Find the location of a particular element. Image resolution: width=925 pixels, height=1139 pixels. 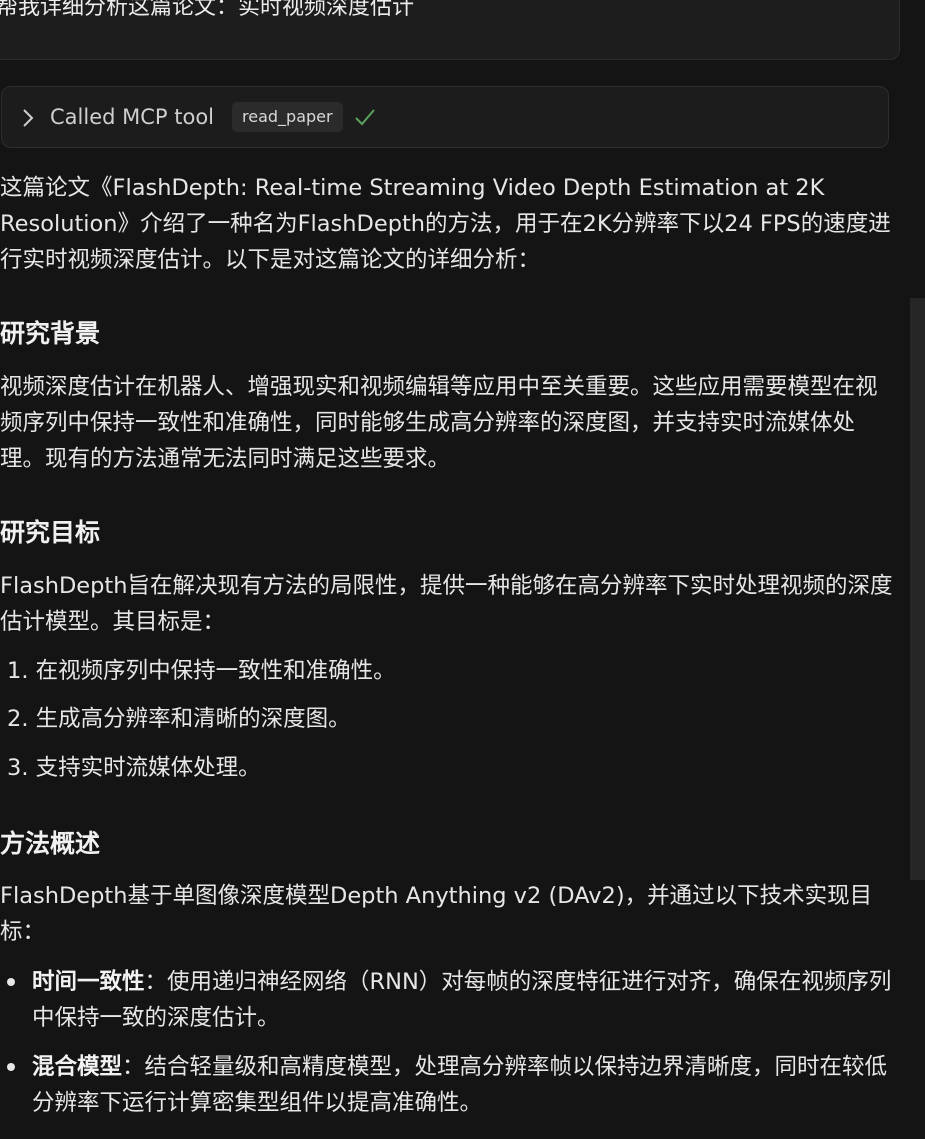

list-item: 2. 生成高分辨率和清晰的深度图。 is located at coordinates (179, 719).